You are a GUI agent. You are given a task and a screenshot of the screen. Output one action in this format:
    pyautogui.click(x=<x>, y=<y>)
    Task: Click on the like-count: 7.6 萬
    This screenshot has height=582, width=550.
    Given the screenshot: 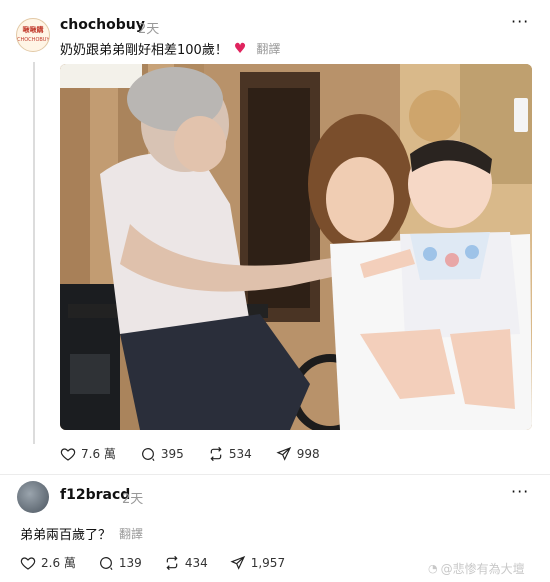 What is the action you would take?
    pyautogui.click(x=98, y=454)
    